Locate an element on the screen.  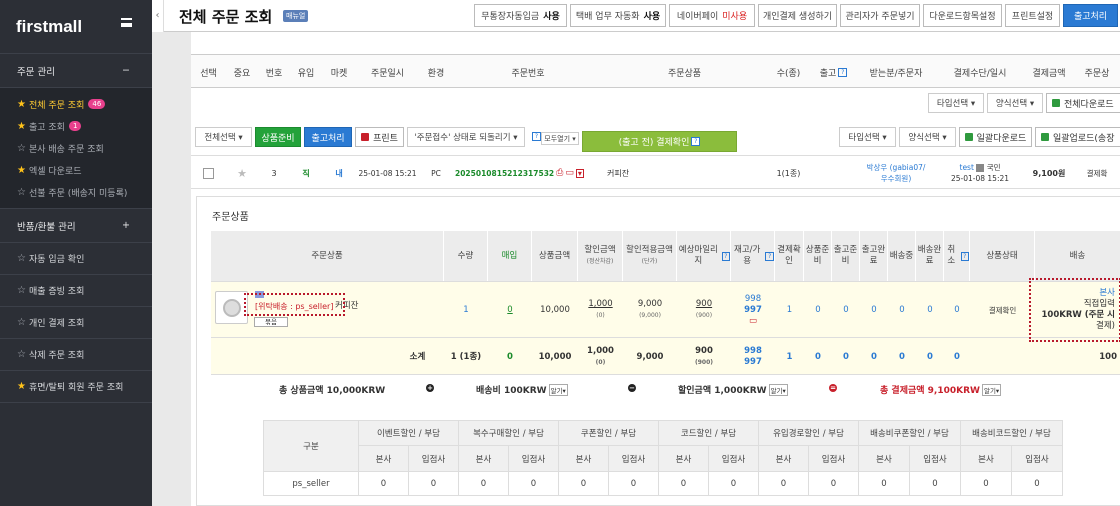
subtotal-s4: 0 is located at coordinates (874, 356).